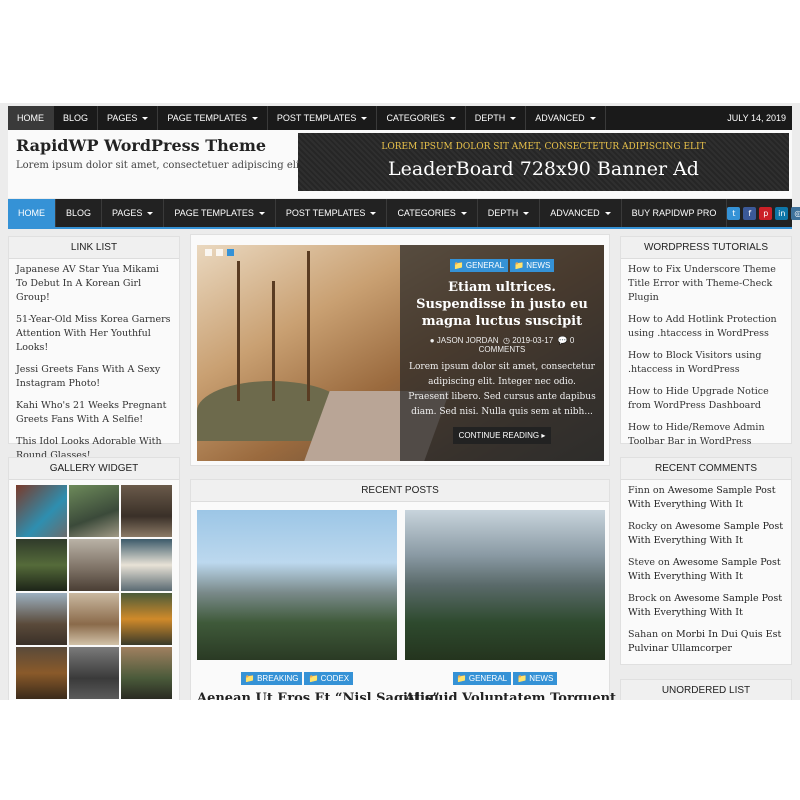  I want to click on facebook-icon: f, so click(750, 213).